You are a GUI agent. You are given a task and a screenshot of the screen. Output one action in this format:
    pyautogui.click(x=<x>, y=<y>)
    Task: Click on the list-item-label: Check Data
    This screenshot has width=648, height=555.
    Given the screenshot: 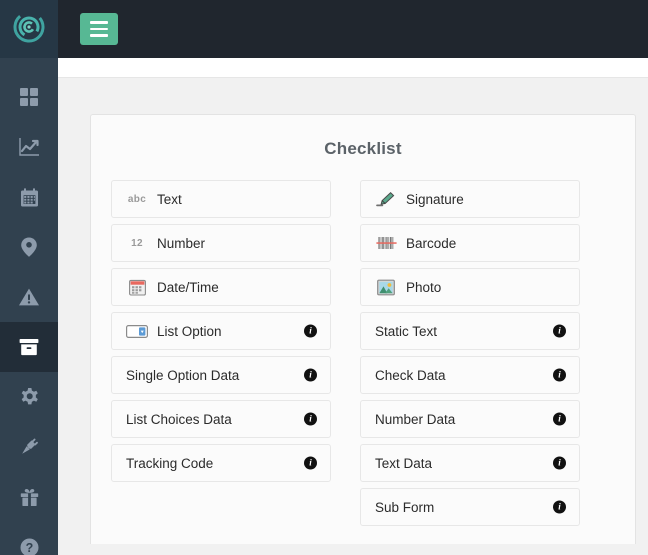 What is the action you would take?
    pyautogui.click(x=410, y=375)
    